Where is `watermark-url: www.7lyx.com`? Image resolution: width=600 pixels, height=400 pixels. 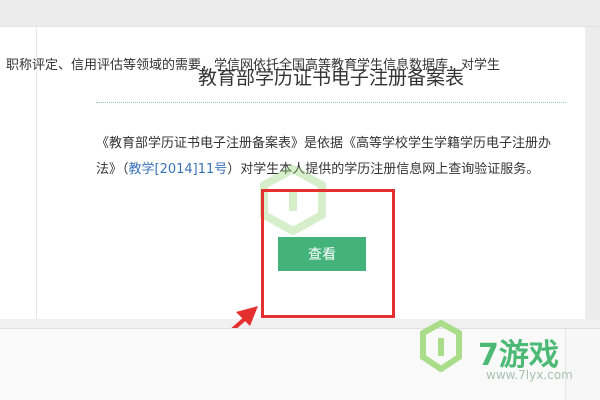
watermark-url: www.7lyx.com is located at coordinates (529, 375).